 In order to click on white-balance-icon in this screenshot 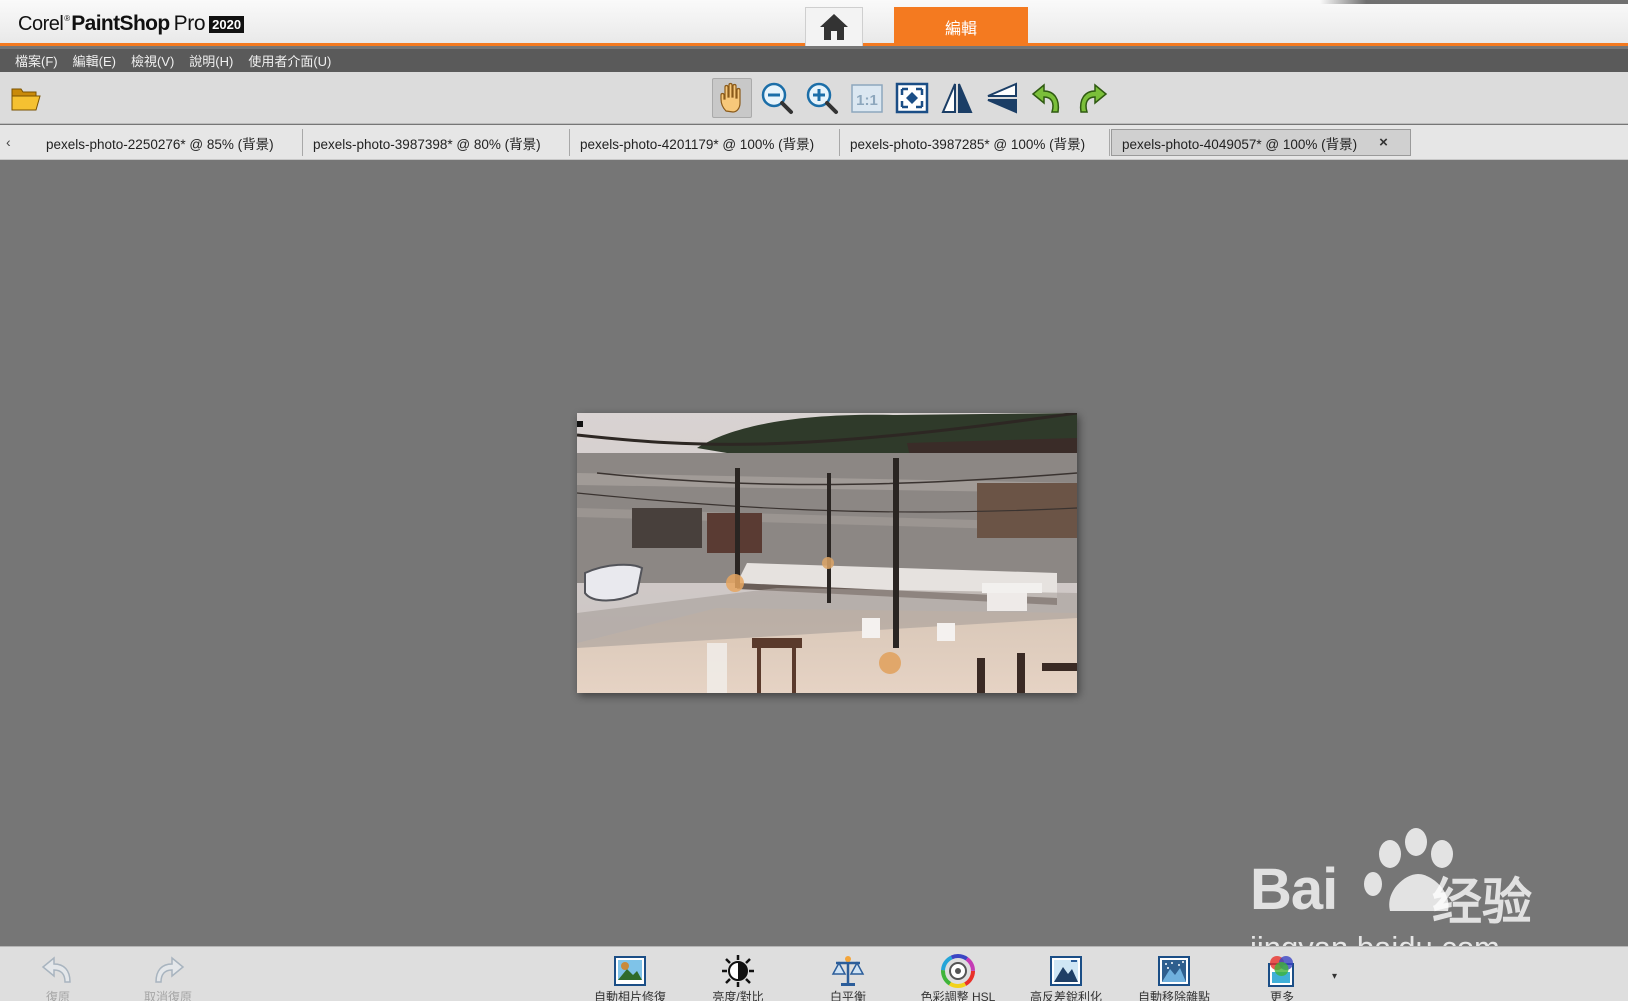, I will do `click(848, 971)`.